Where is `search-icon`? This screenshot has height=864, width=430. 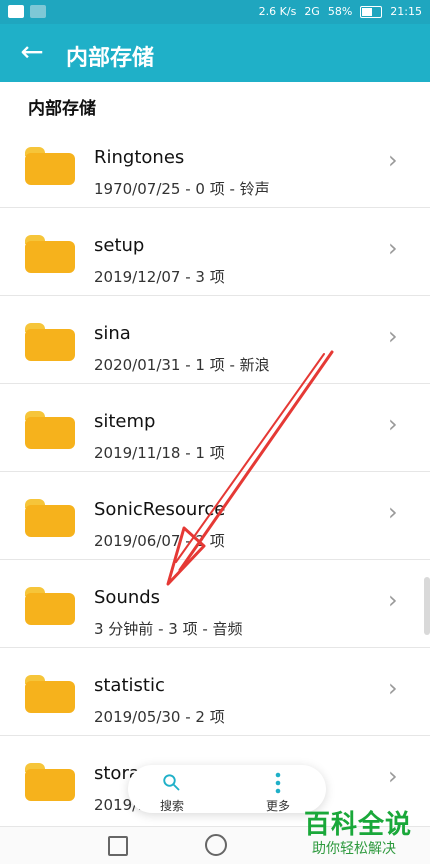
search-icon is located at coordinates (171, 782).